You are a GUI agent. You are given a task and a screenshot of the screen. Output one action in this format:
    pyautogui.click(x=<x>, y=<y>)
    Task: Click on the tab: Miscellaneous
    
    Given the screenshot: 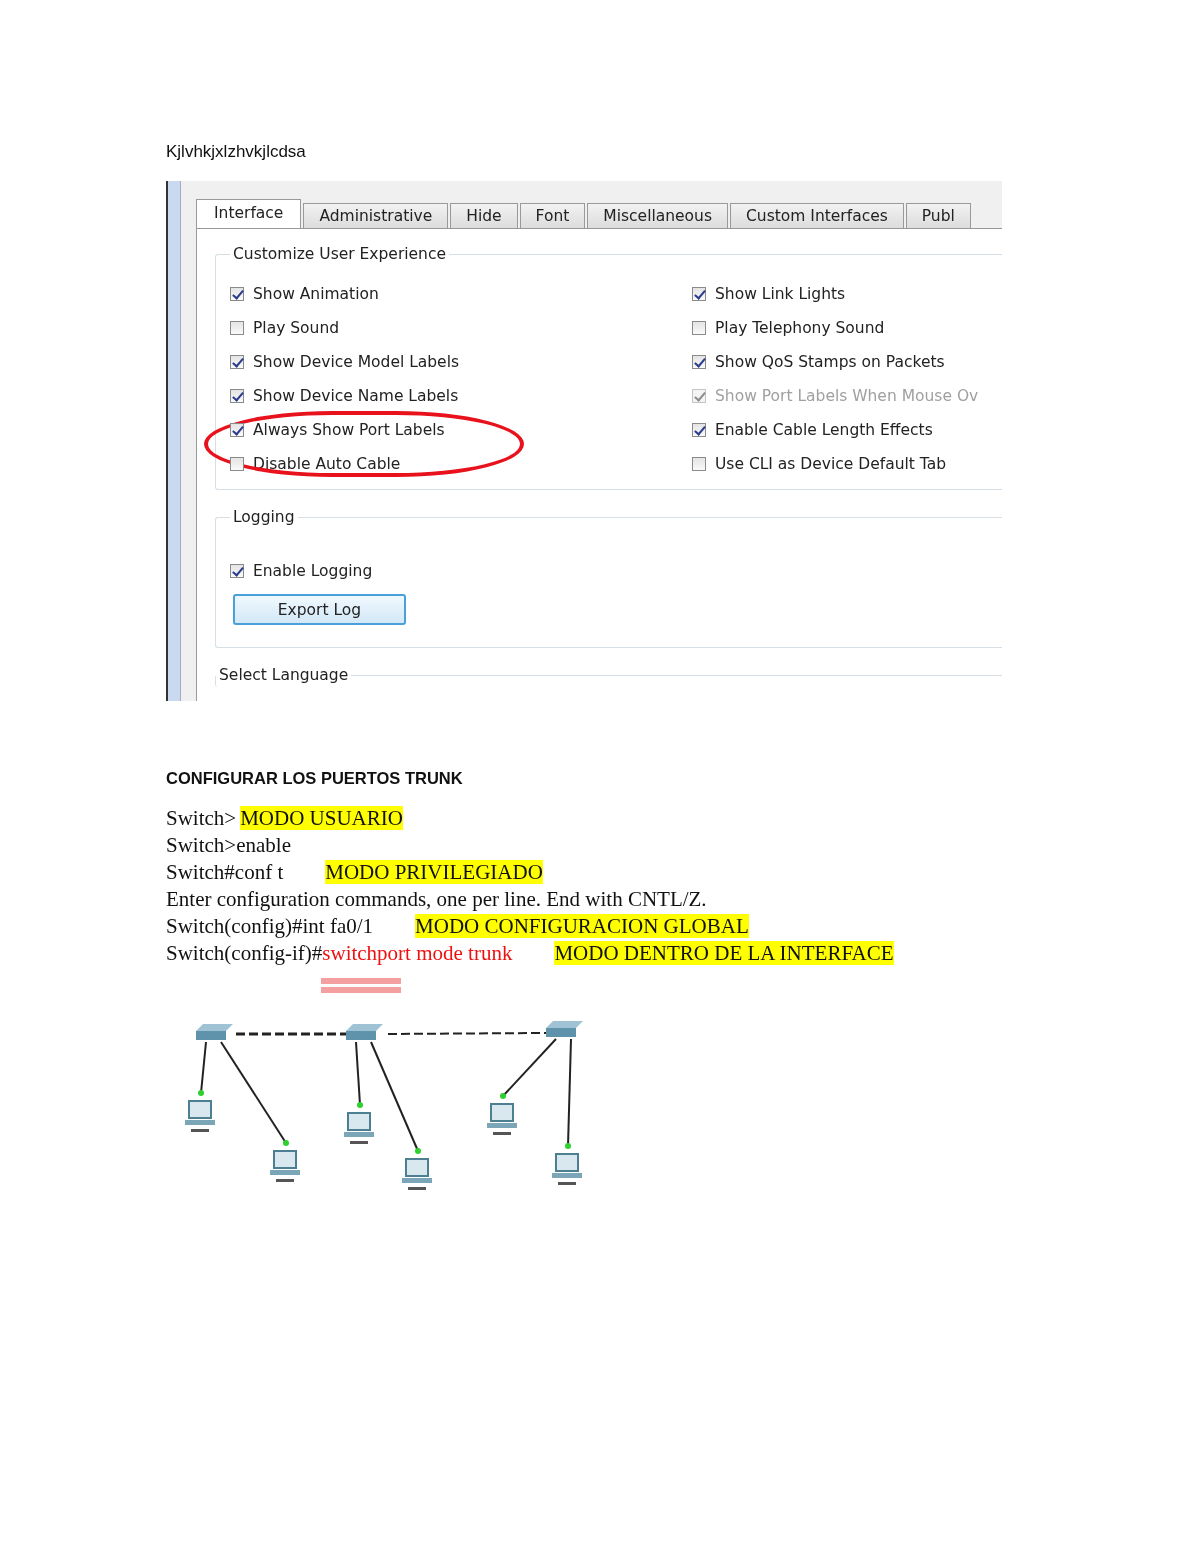 What is the action you would take?
    pyautogui.click(x=657, y=215)
    